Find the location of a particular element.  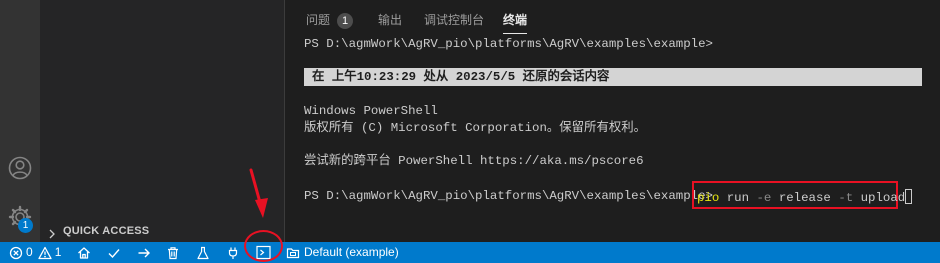

tab-terminal: 终端 is located at coordinates (515, 21).